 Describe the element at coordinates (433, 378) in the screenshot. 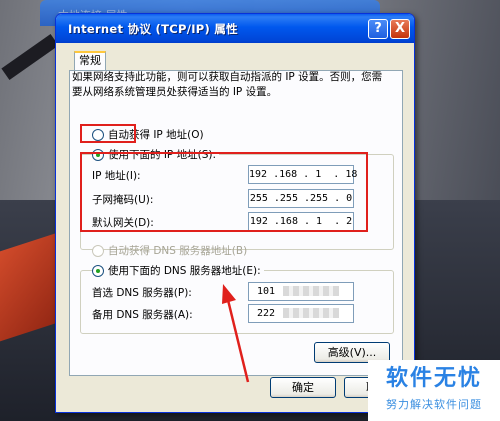

I see `watermark-main: 软件无忧` at that location.